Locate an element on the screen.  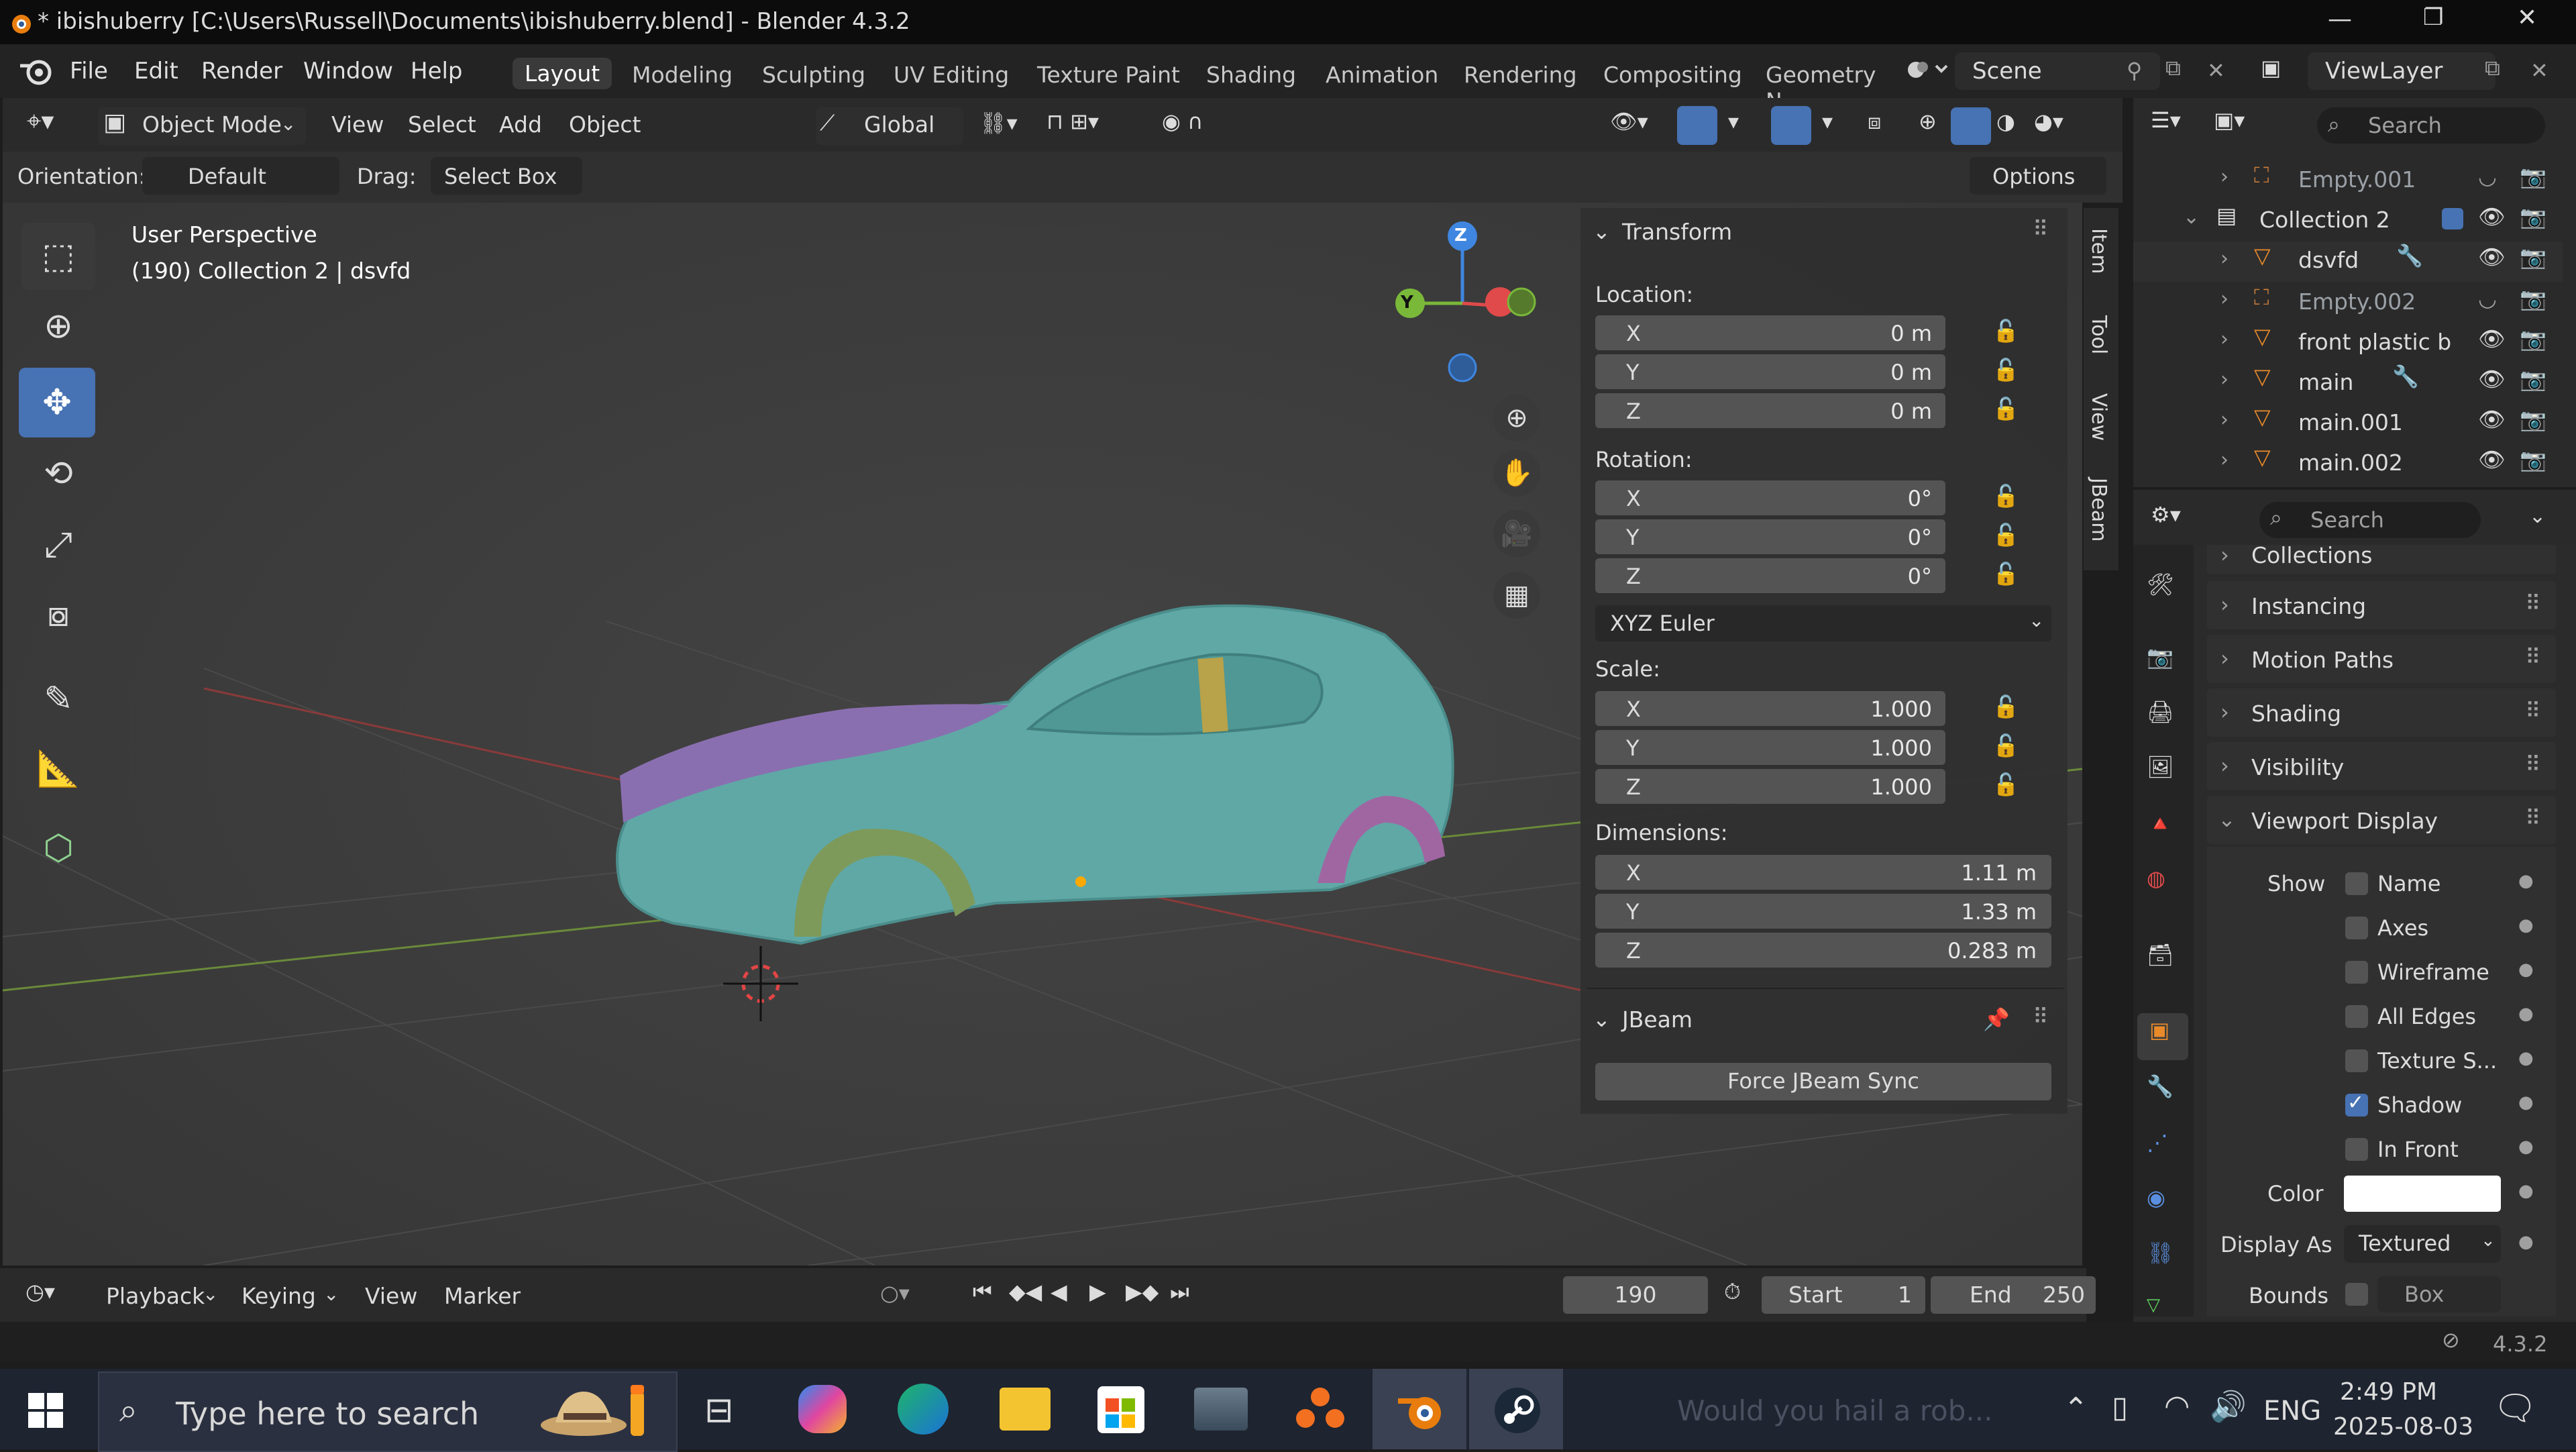
output-tab-icon: 🖨 is located at coordinates (2160, 712).